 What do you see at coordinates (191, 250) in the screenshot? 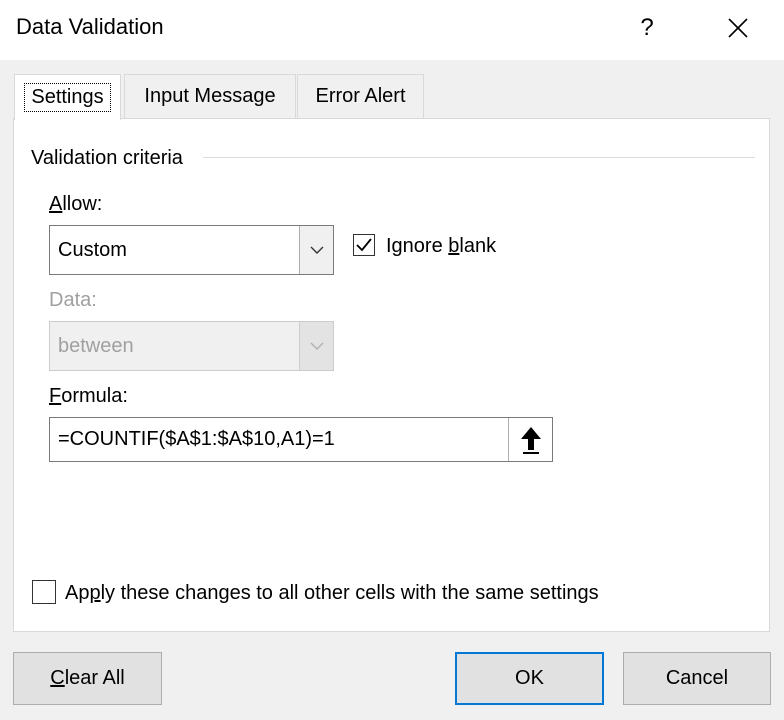
I see `allow-select: Custom` at bounding box center [191, 250].